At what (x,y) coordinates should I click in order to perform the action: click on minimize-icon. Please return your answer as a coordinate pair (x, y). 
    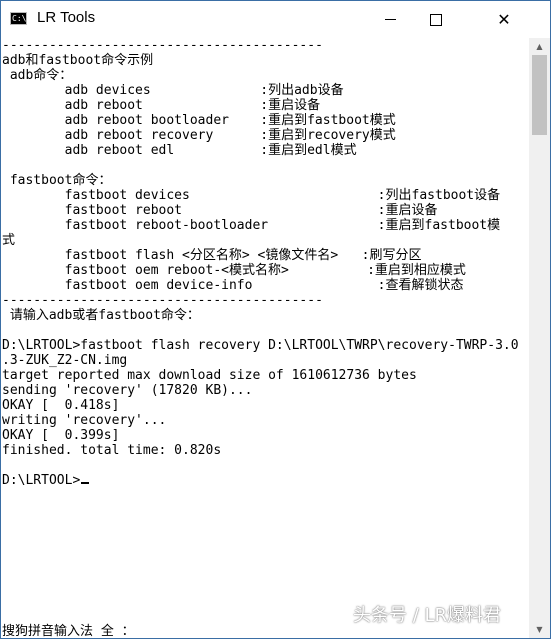
    Looking at the image, I should click on (390, 19).